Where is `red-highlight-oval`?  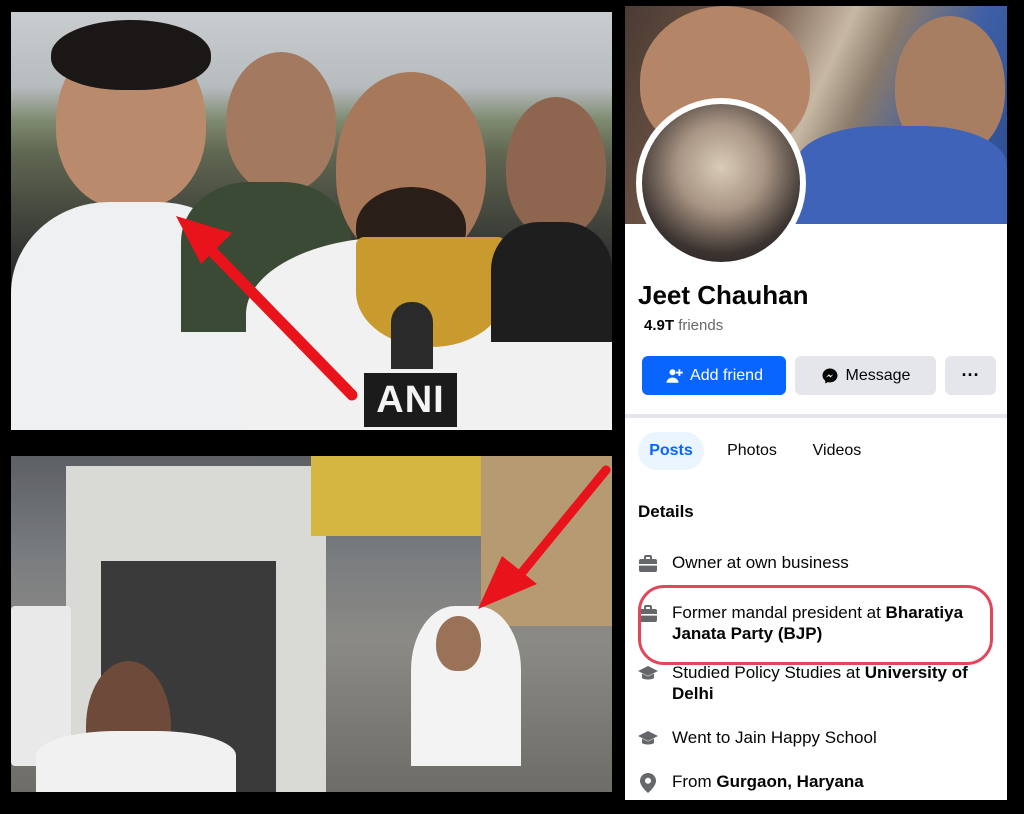 red-highlight-oval is located at coordinates (815, 625).